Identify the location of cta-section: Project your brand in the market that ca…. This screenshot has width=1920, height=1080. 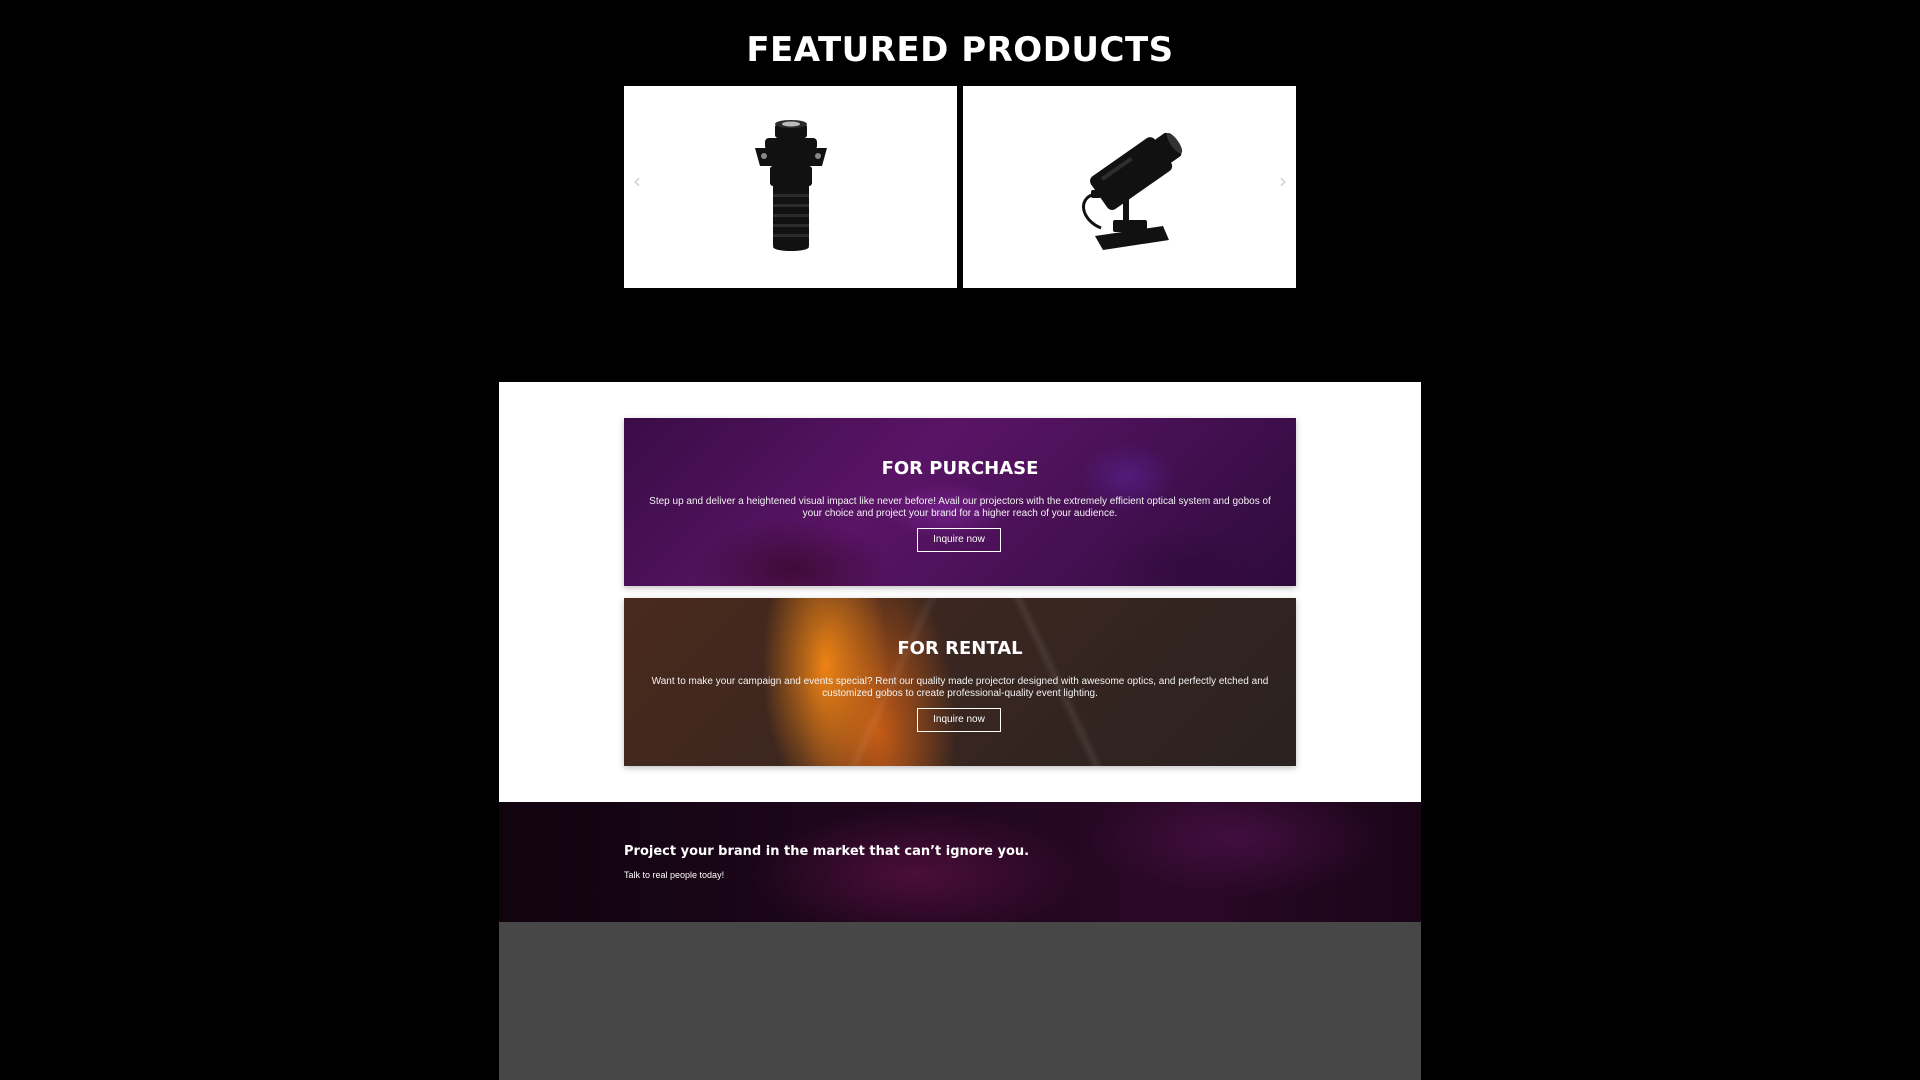
(960, 862).